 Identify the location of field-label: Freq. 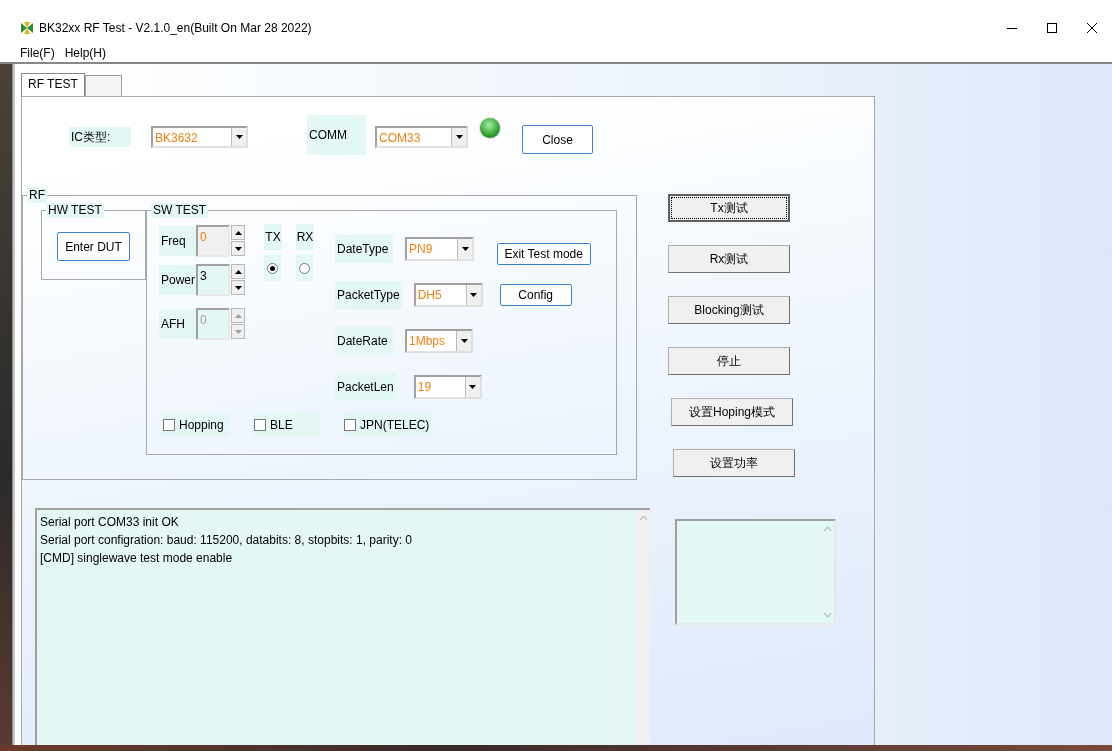
(177, 240).